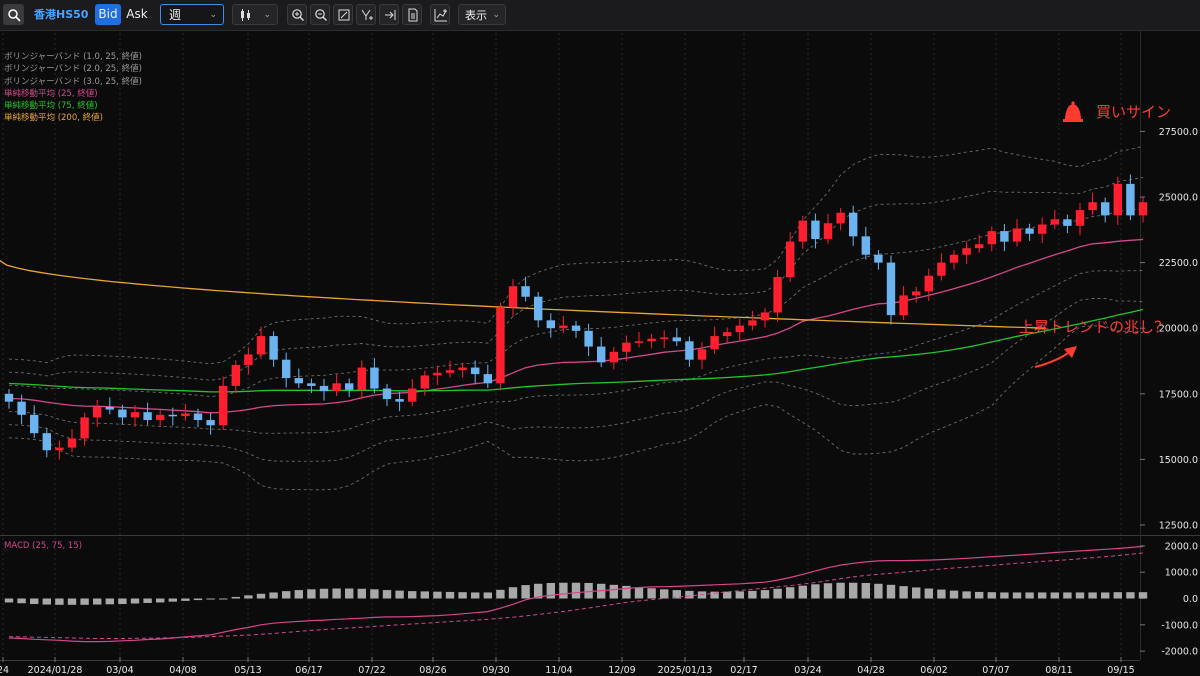  What do you see at coordinates (558, 670) in the screenshot?
I see `time-tick-label: 11/04` at bounding box center [558, 670].